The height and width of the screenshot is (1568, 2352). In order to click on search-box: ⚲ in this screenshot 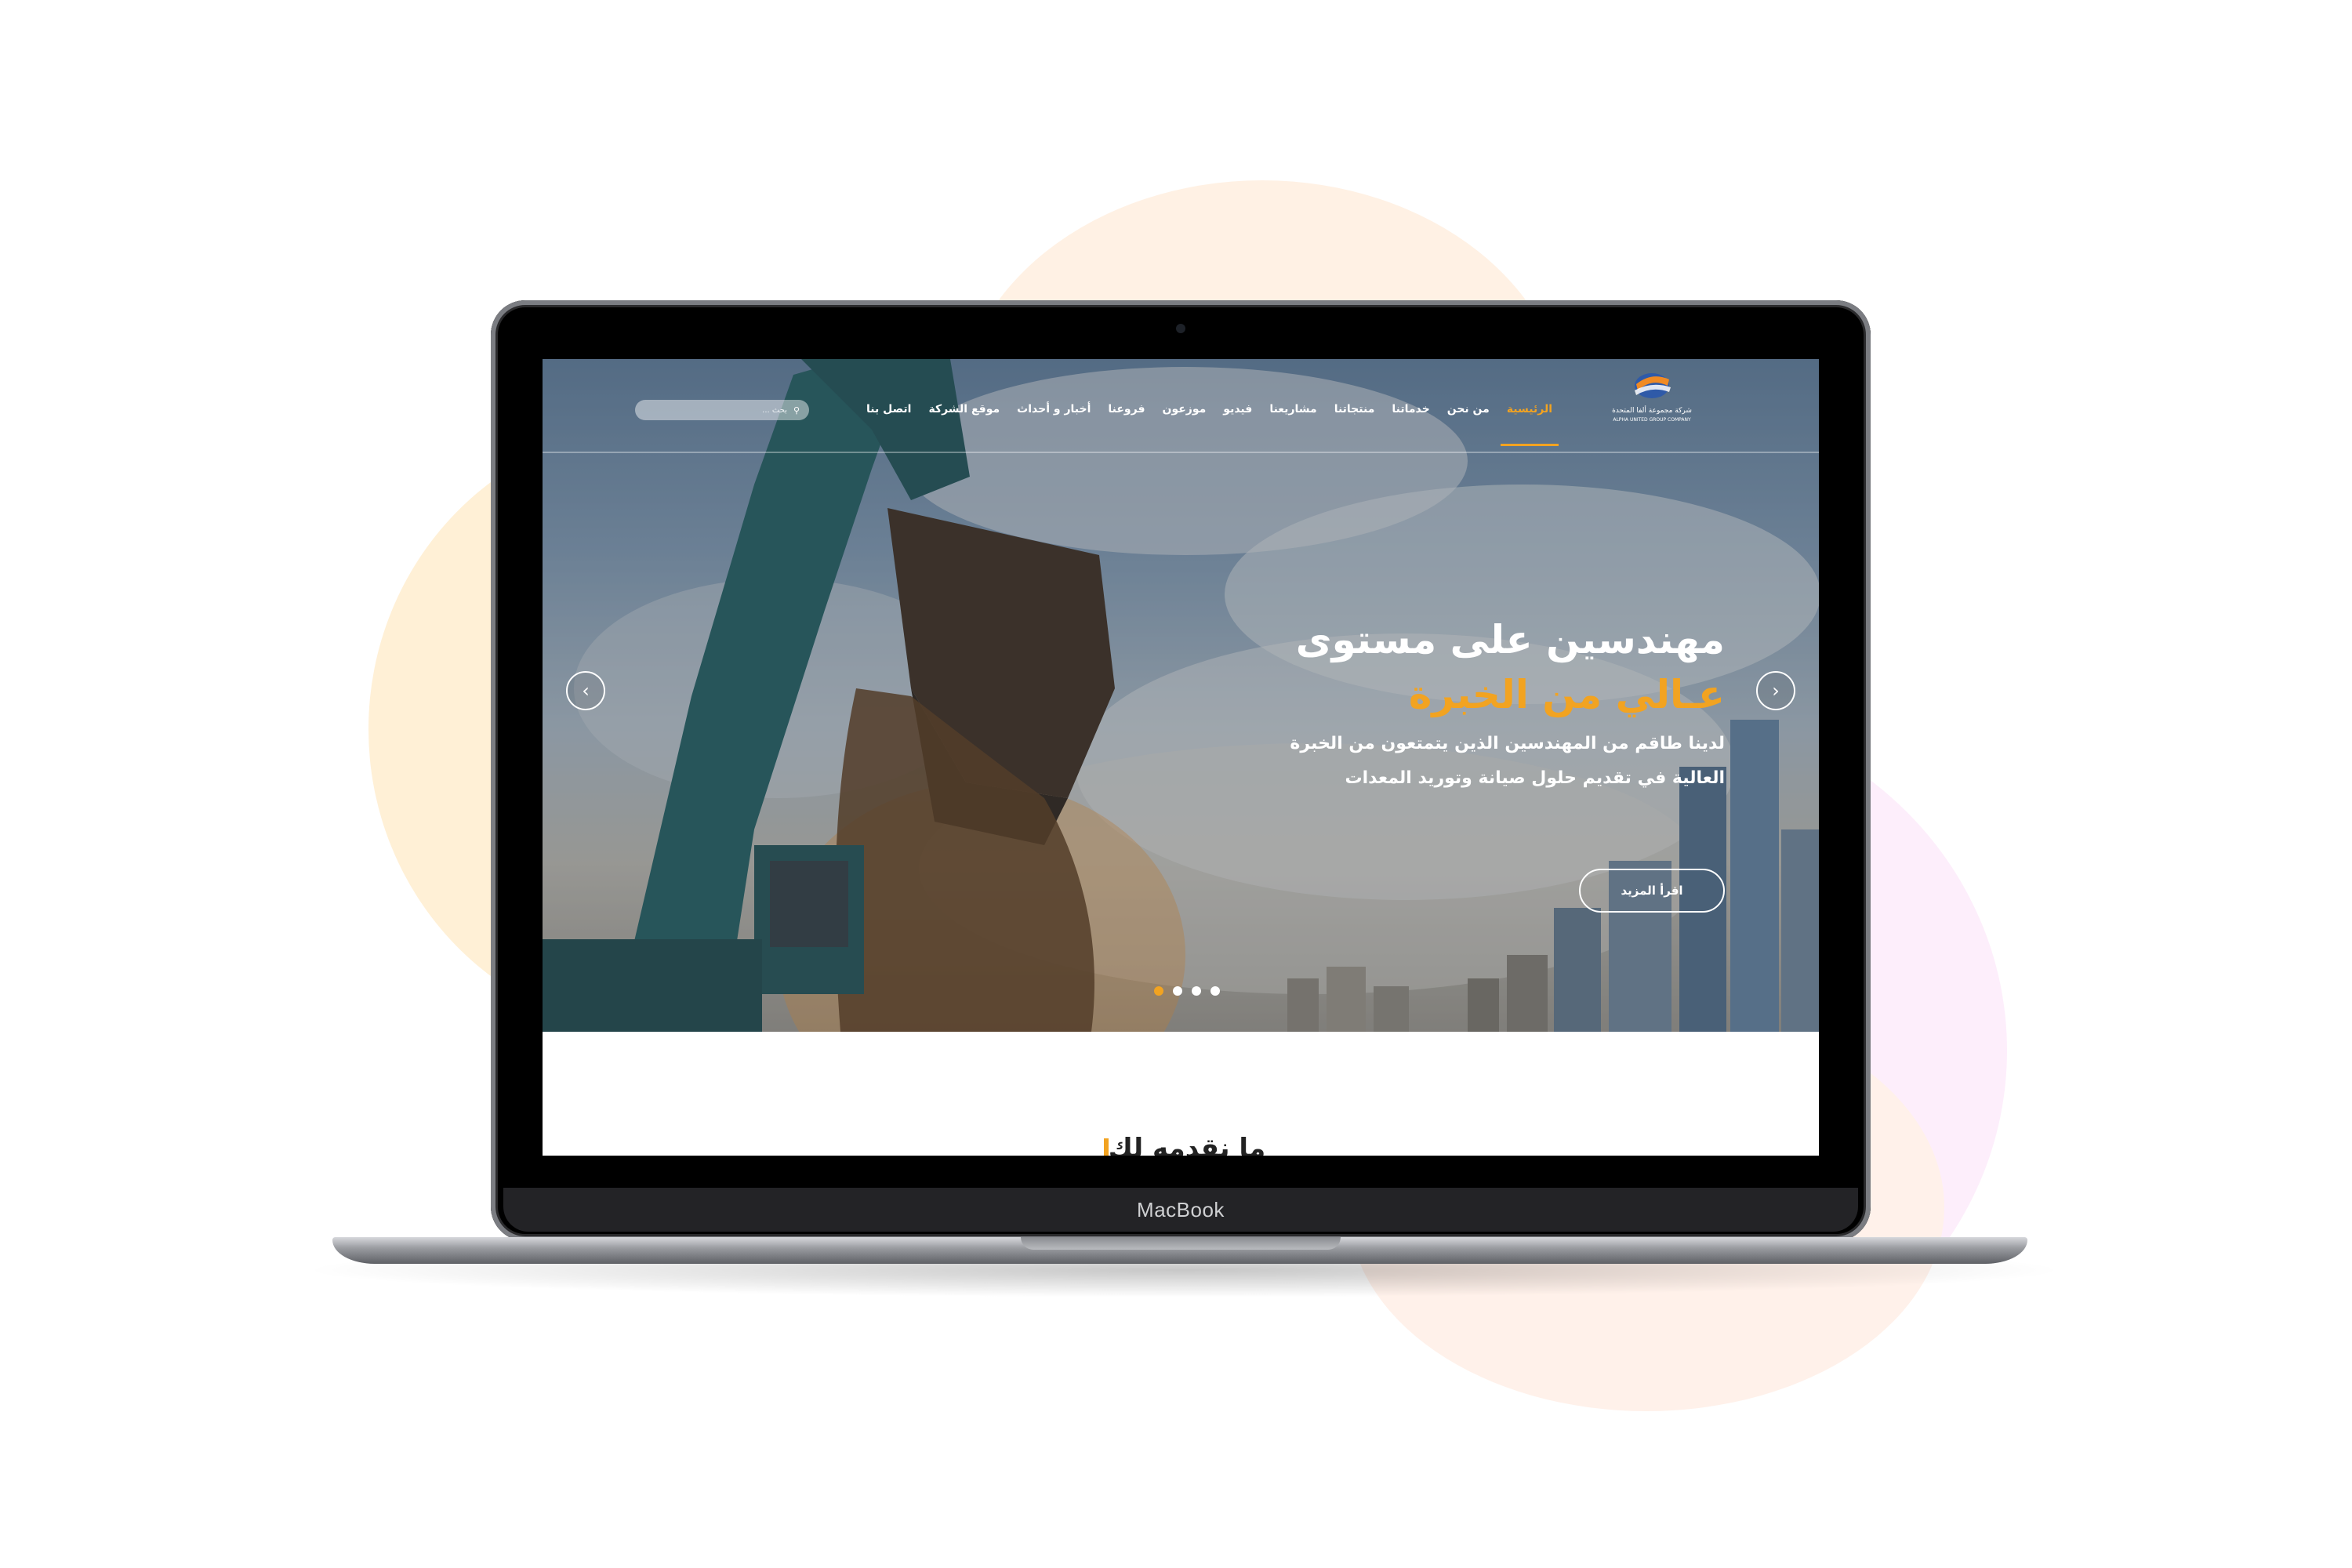, I will do `click(722, 410)`.